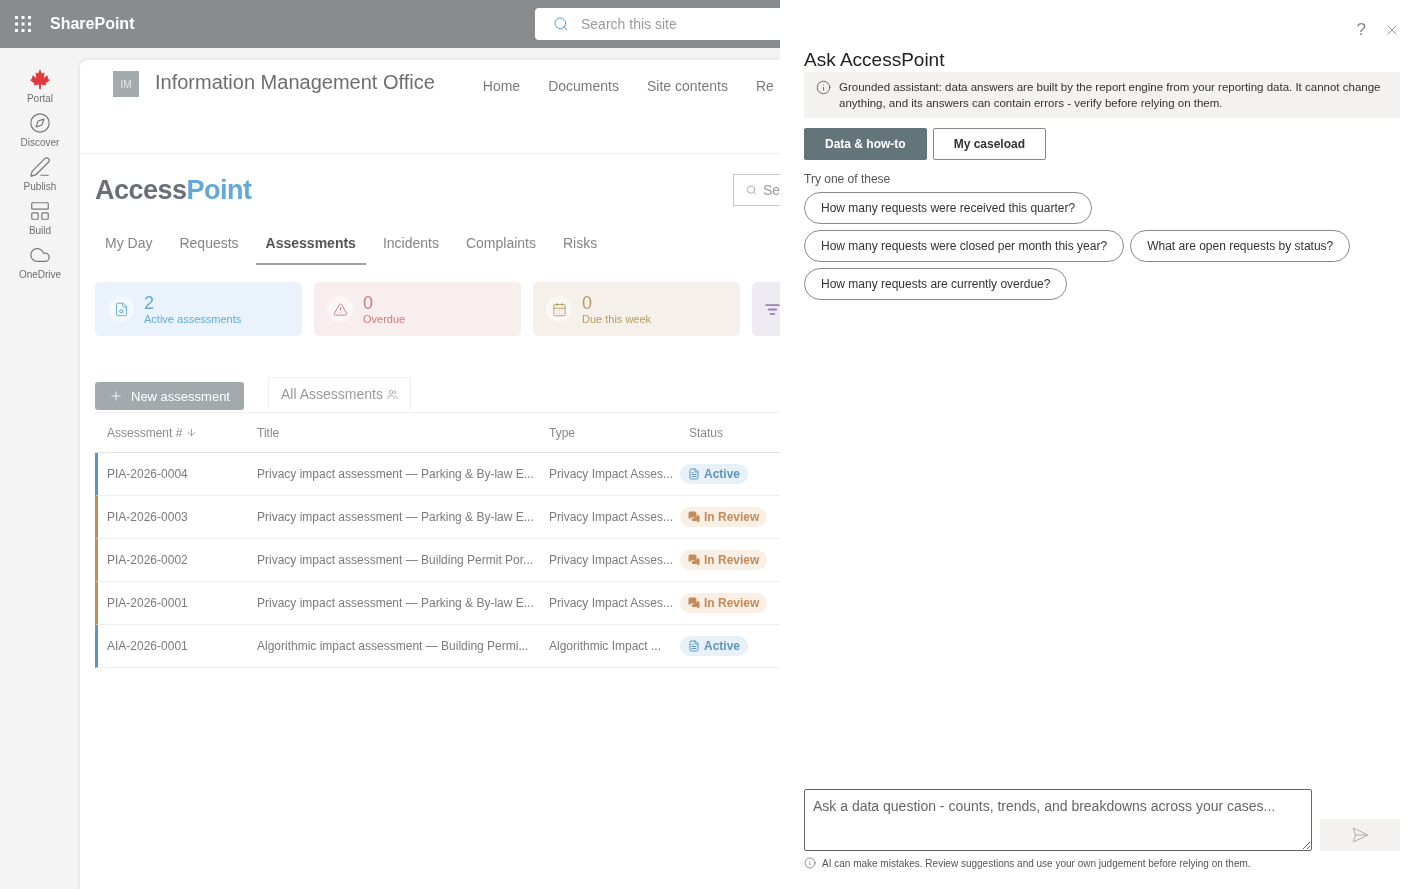 The width and height of the screenshot is (1408, 889). I want to click on layout-icon, so click(40, 211).